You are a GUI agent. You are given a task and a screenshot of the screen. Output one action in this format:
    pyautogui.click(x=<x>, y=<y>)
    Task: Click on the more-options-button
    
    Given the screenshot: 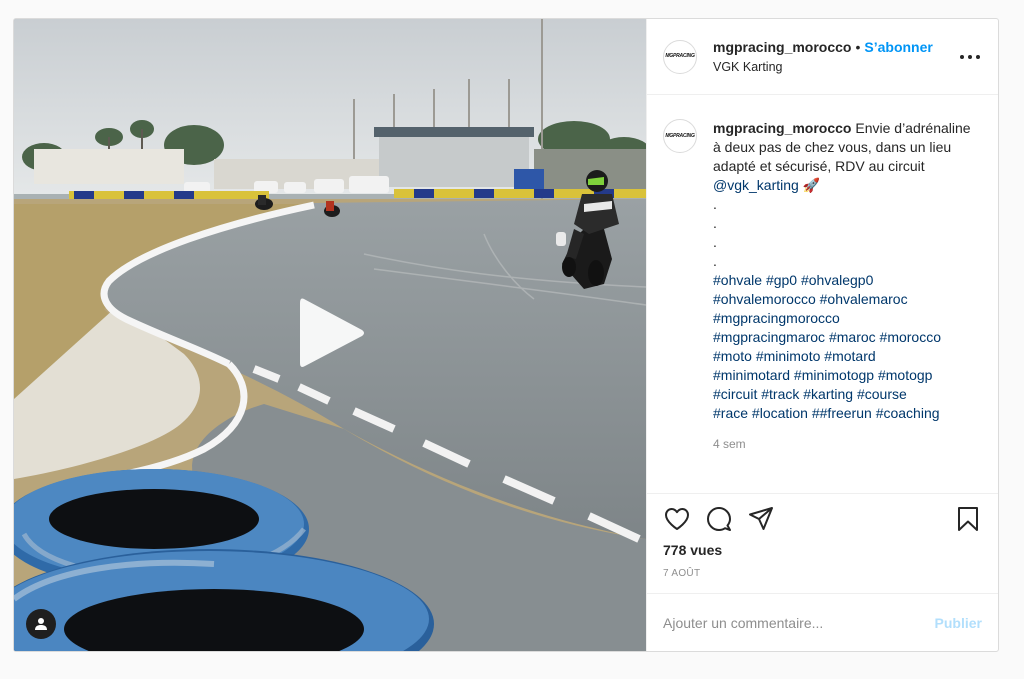 What is the action you would take?
    pyautogui.click(x=970, y=57)
    